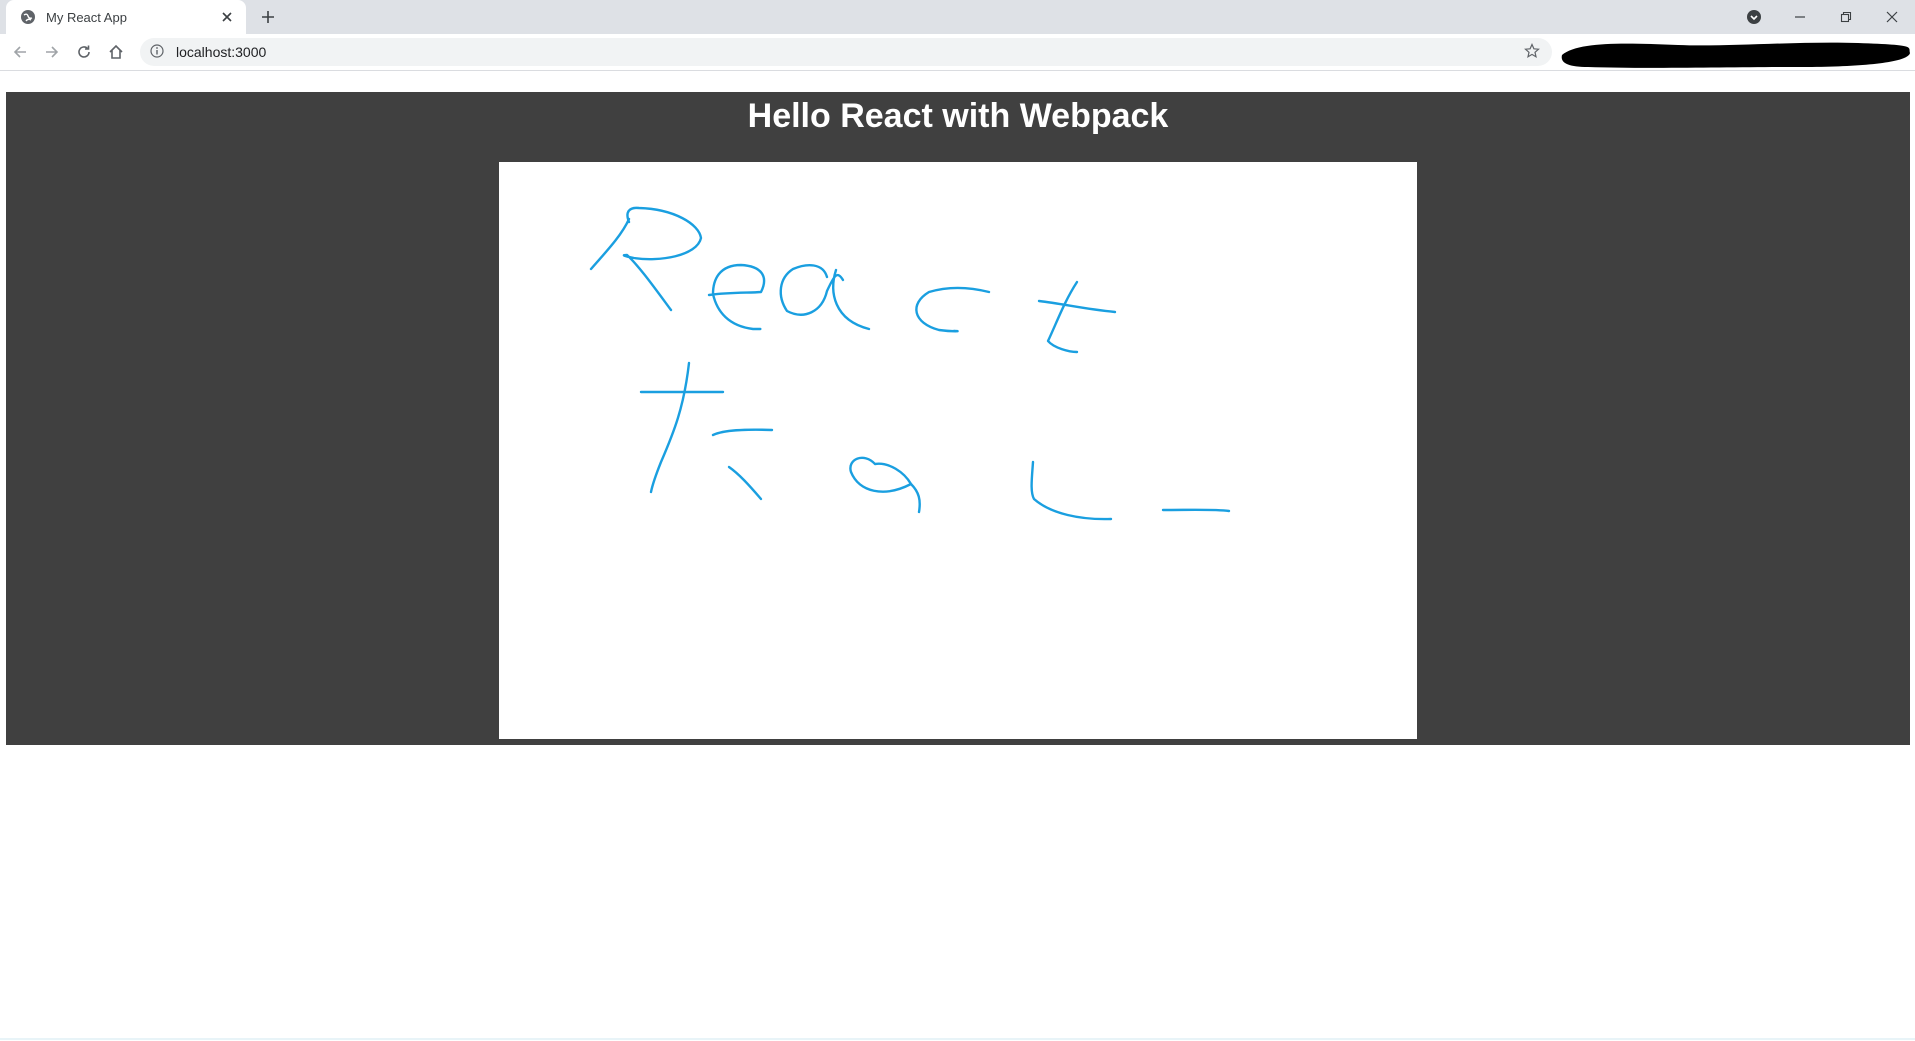 This screenshot has height=1041, width=1915. What do you see at coordinates (1800, 17) in the screenshot?
I see `minimize-icon` at bounding box center [1800, 17].